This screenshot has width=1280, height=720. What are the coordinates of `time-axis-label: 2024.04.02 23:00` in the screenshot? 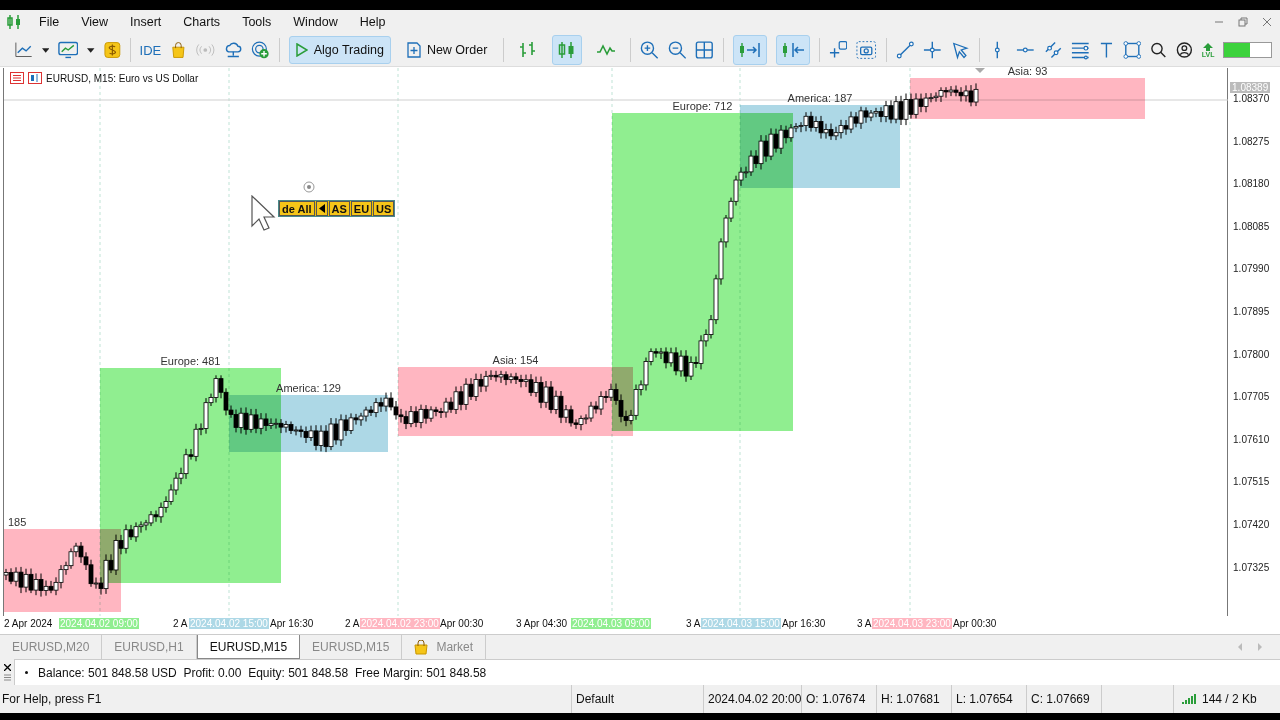 It's located at (400, 623).